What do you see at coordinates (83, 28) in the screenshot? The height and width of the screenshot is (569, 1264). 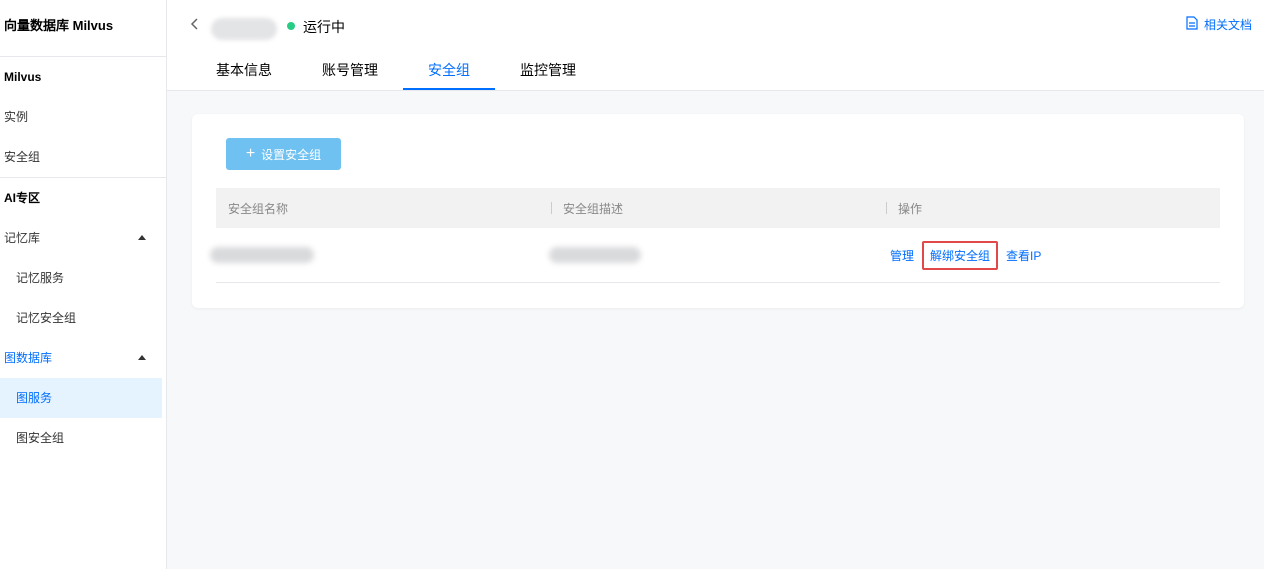 I see `product-title: 向量数据库 Milvus` at bounding box center [83, 28].